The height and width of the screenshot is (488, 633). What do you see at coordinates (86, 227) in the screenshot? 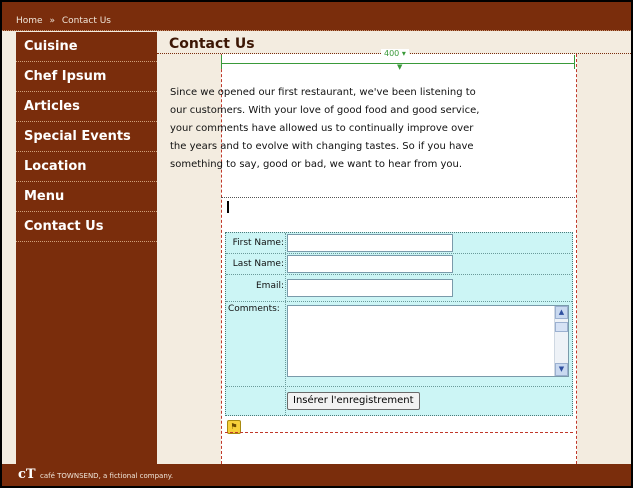
I see `nav-item-contact-us: Contact Us` at bounding box center [86, 227].